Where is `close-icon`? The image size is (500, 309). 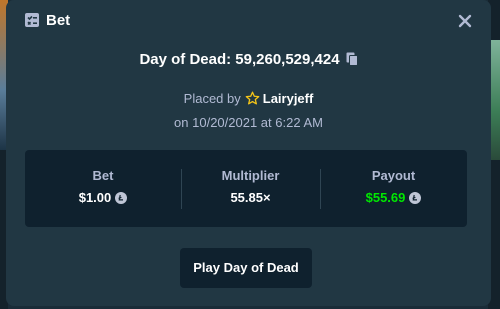
close-icon is located at coordinates (465, 21).